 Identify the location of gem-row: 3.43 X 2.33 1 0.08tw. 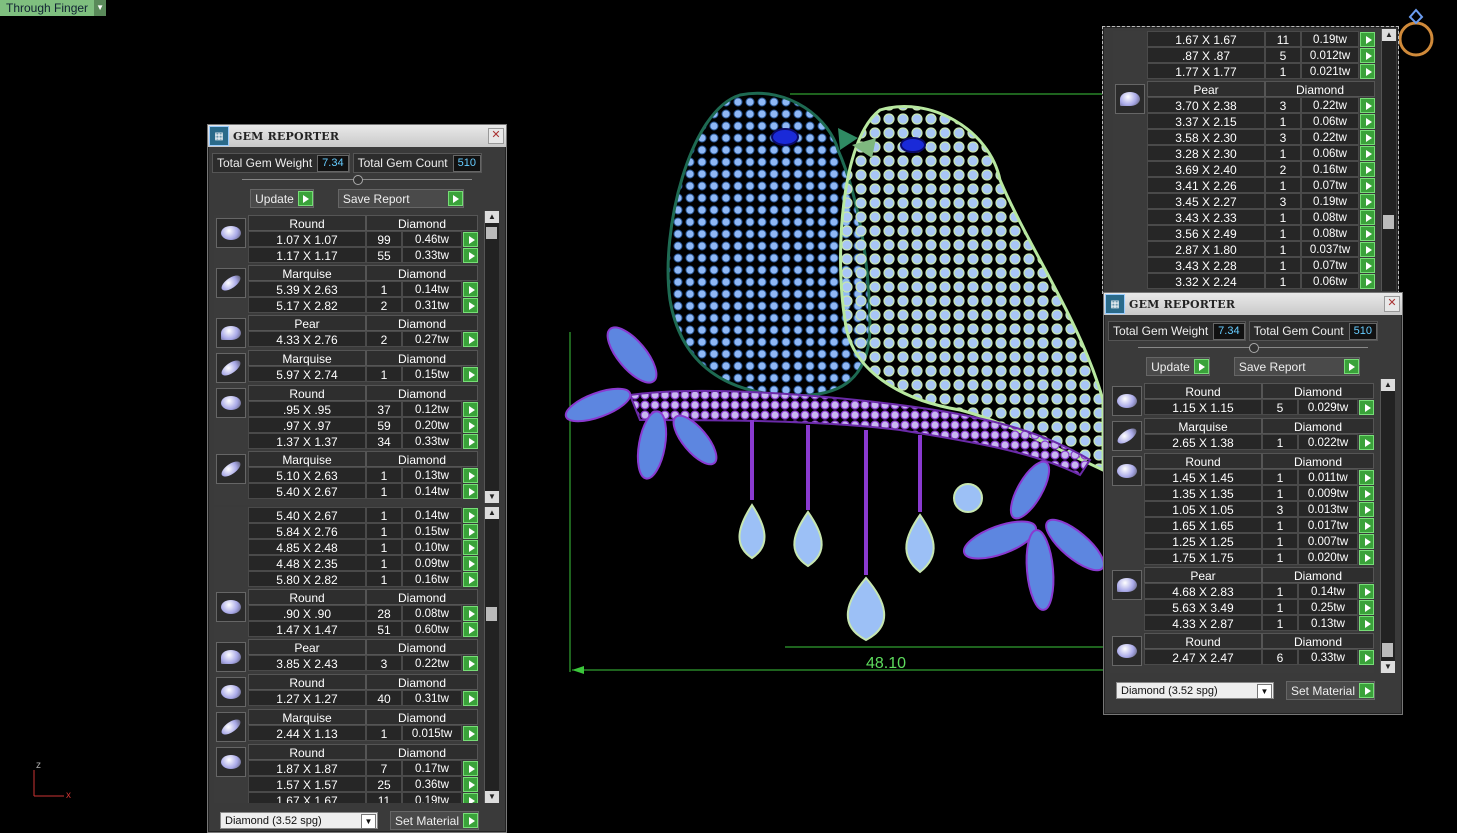
(1261, 217).